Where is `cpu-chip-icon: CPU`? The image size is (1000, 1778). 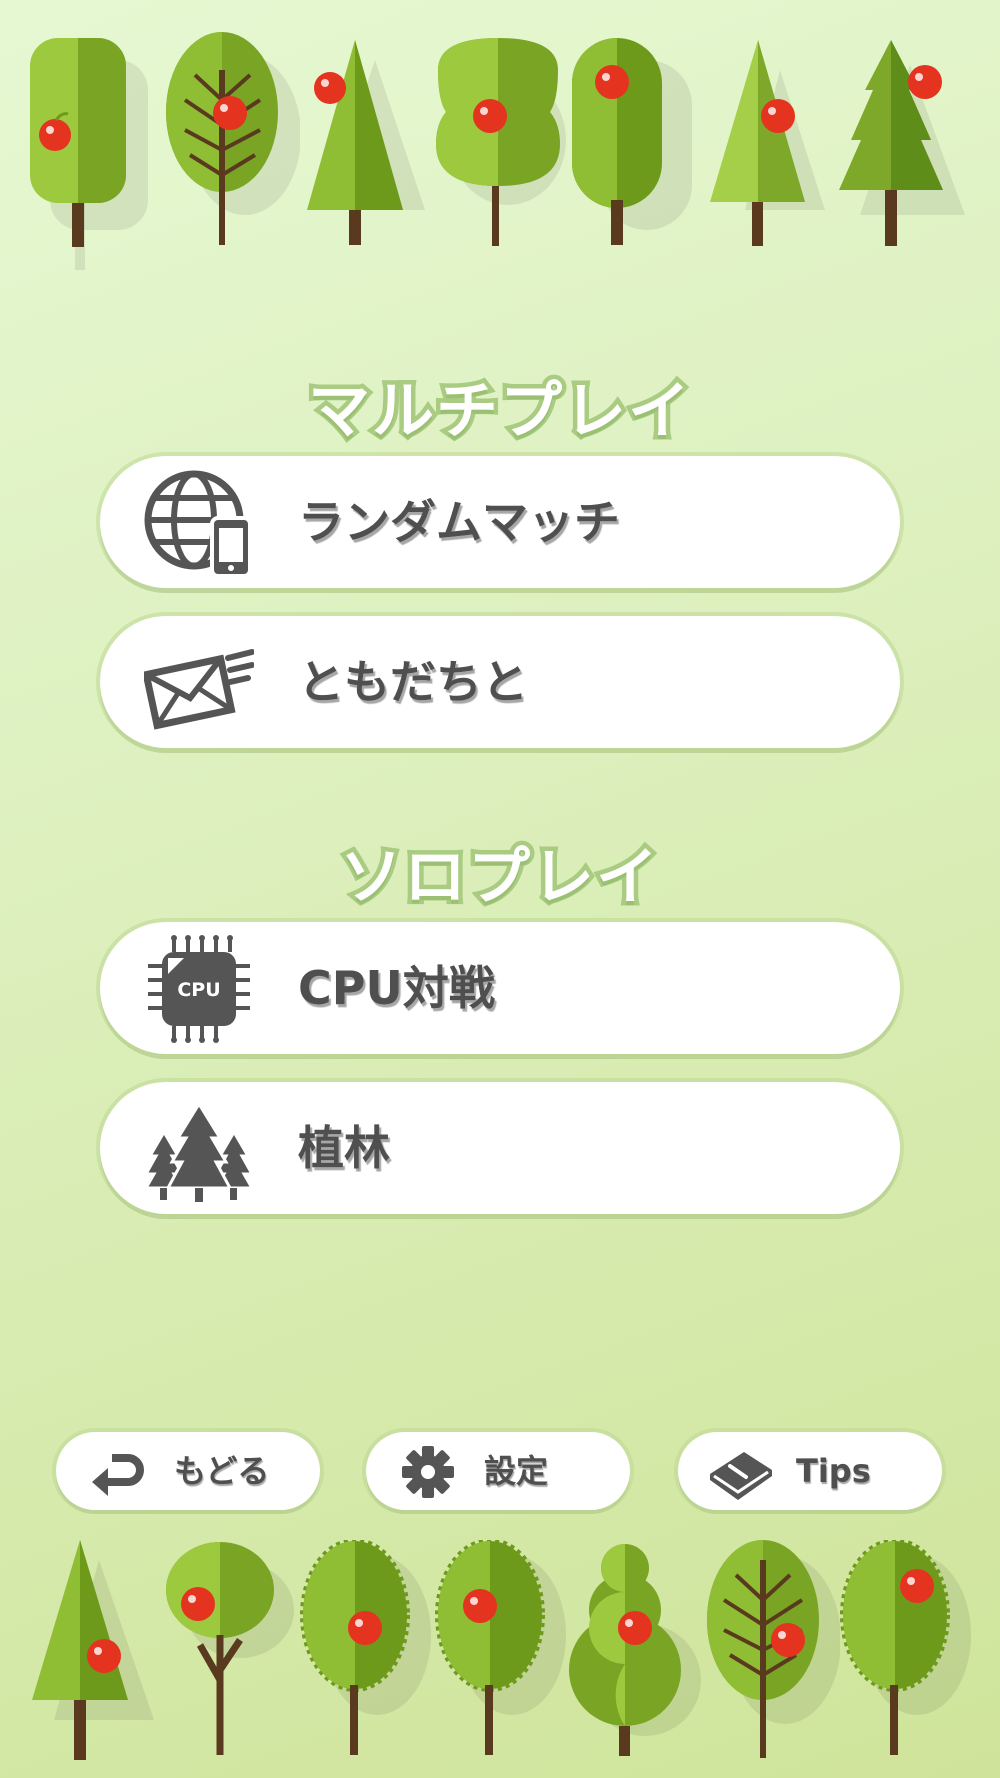
cpu-chip-icon: CPU is located at coordinates (199, 989).